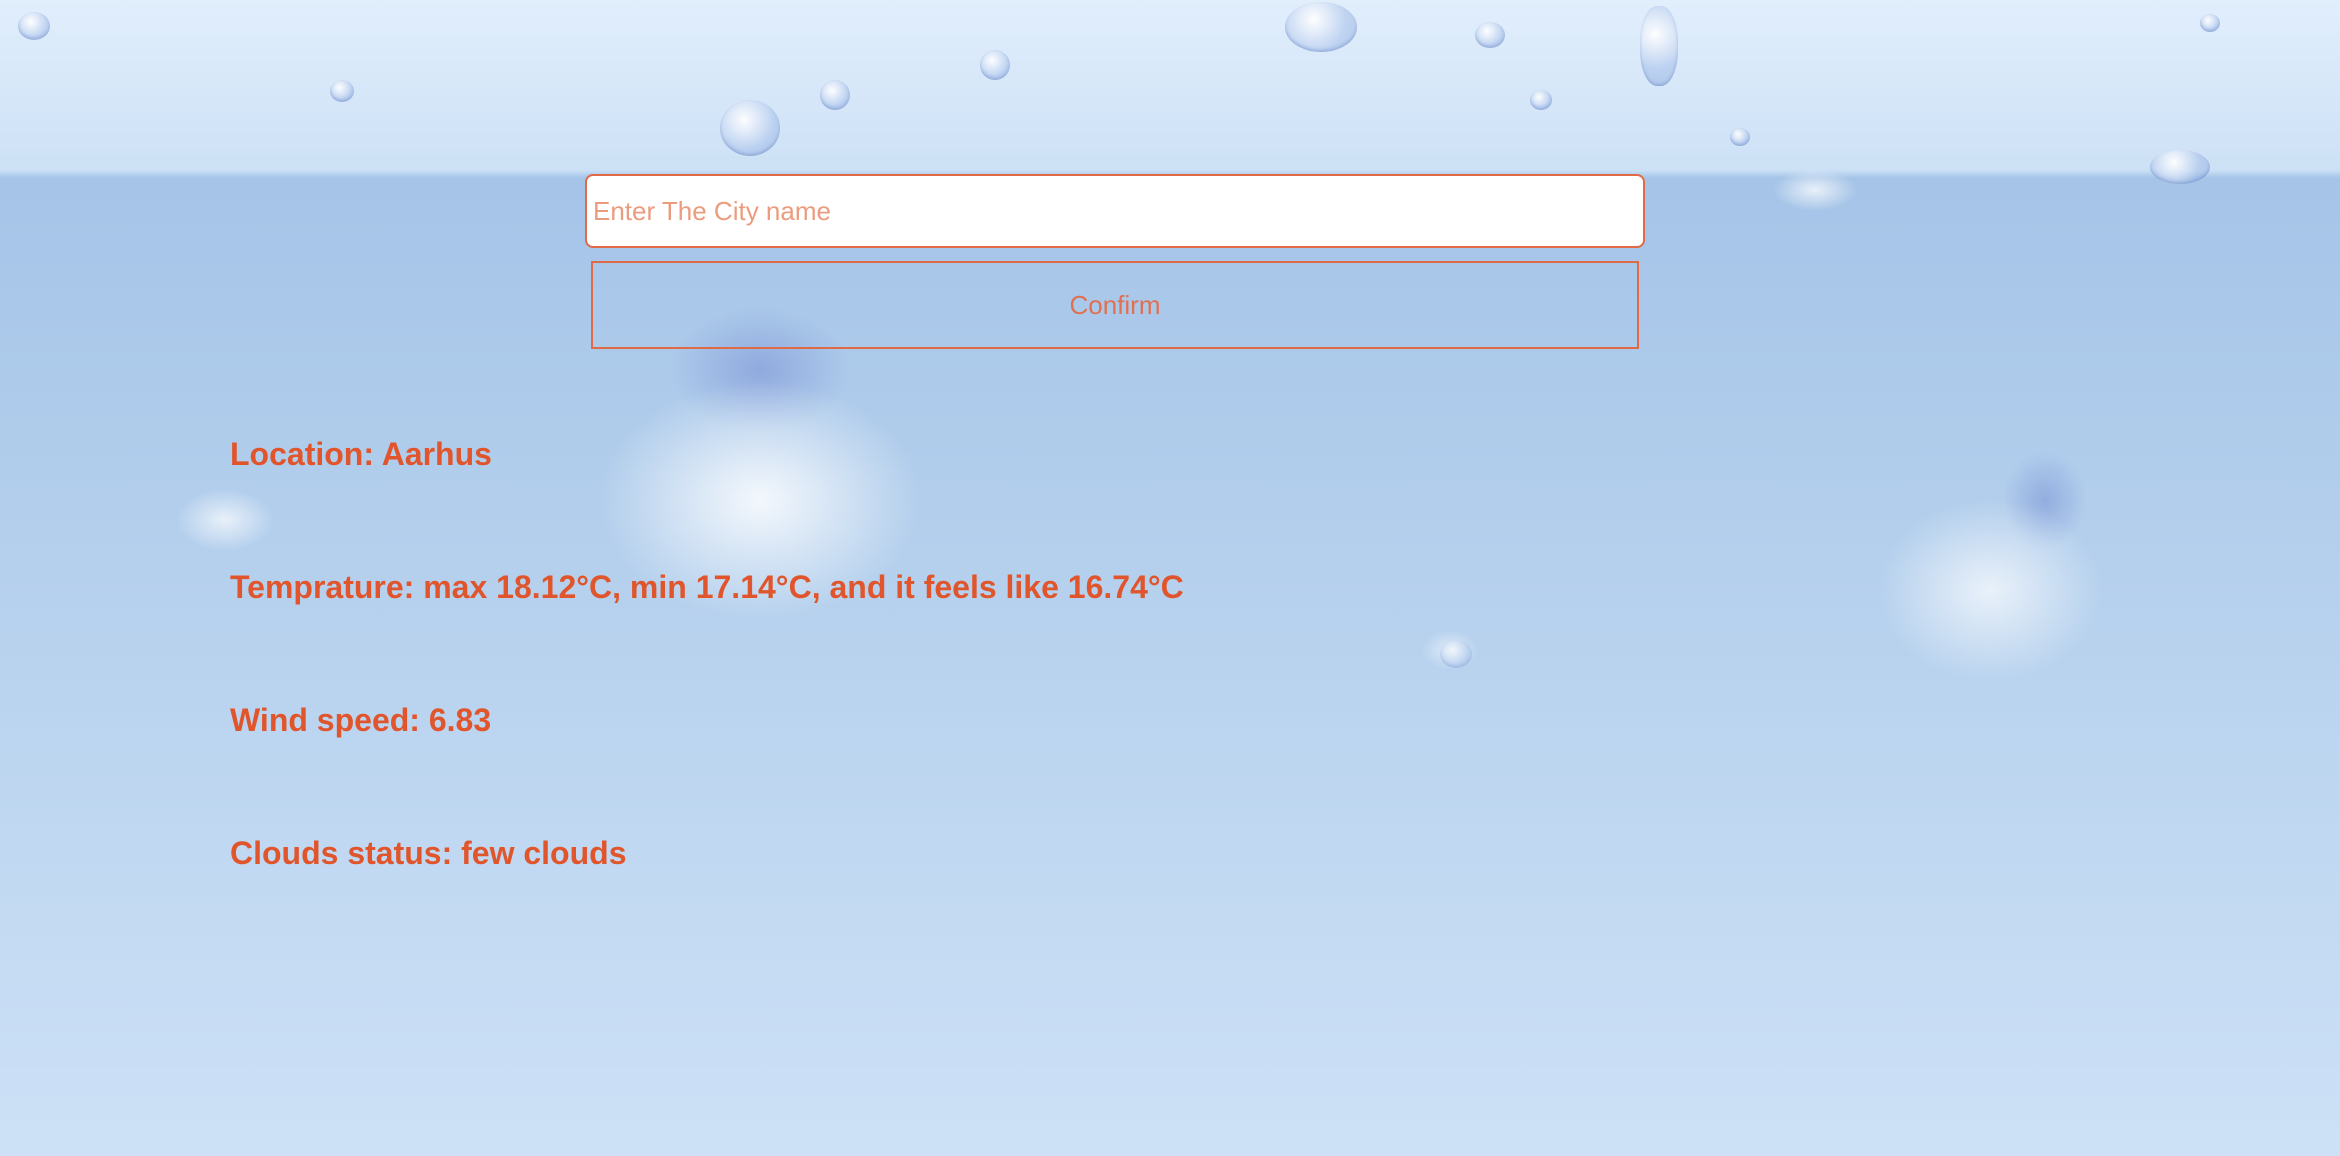 This screenshot has height=1156, width=2340. I want to click on wind-speed-text: Wind speed: 6.83, so click(361, 720).